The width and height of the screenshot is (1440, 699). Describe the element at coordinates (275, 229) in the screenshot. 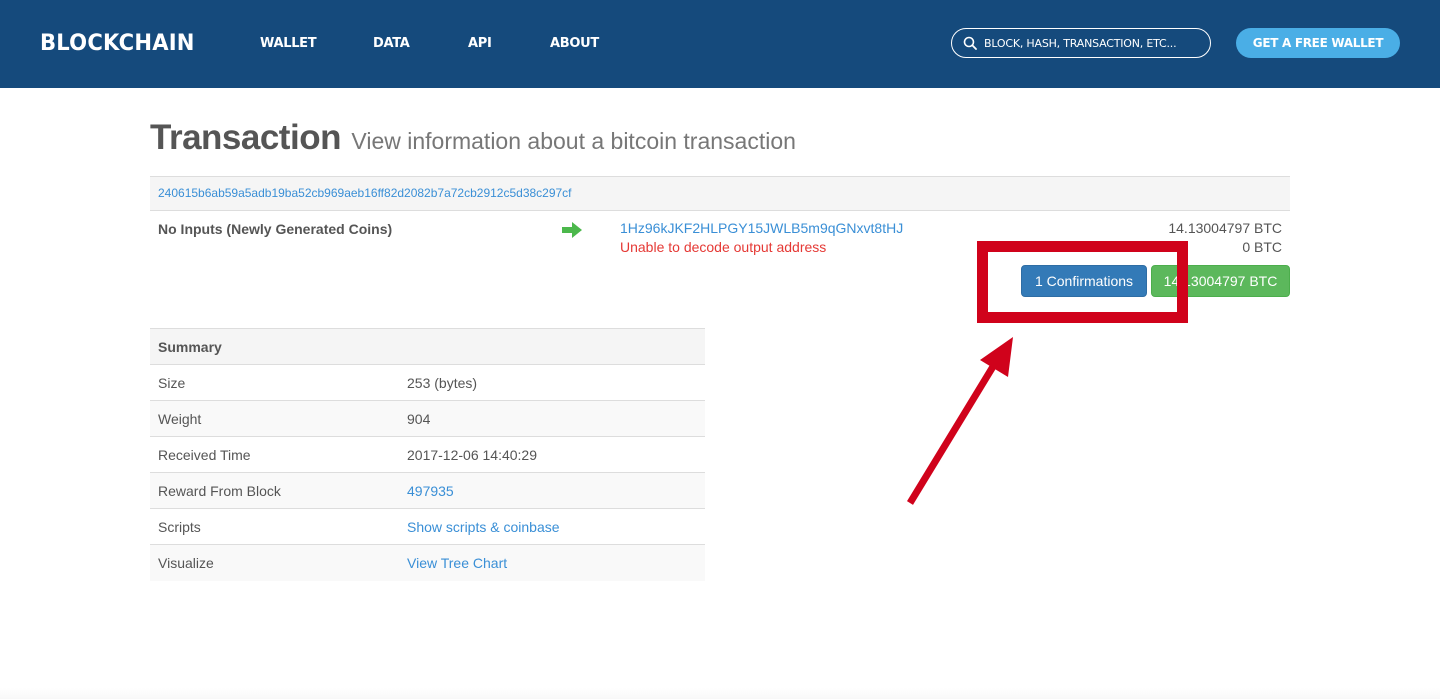

I see `inputs-label: No Inputs (Newly Generated Coins)` at that location.